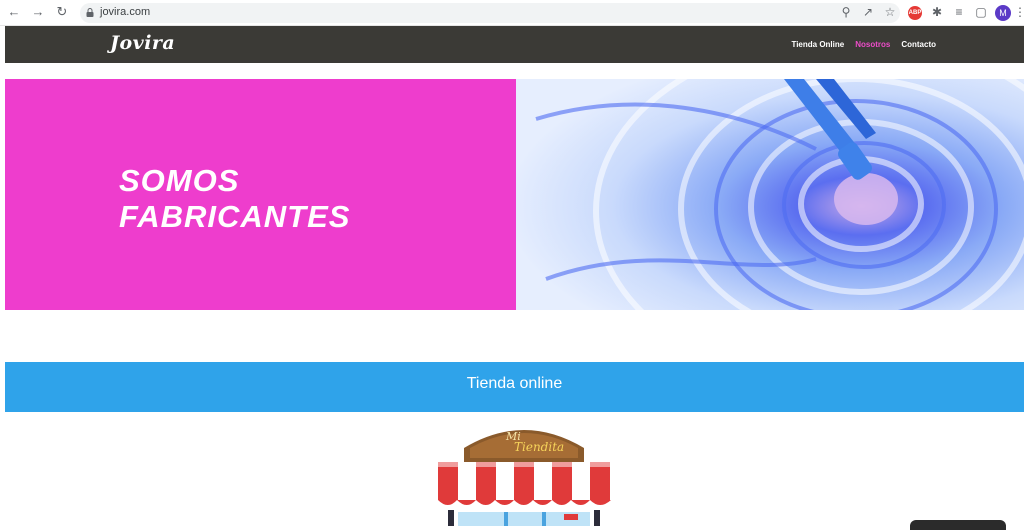 This screenshot has height=531, width=1024. What do you see at coordinates (514, 44) in the screenshot?
I see `site-header: Jovira Tienda Online Nosotros Contacto` at bounding box center [514, 44].